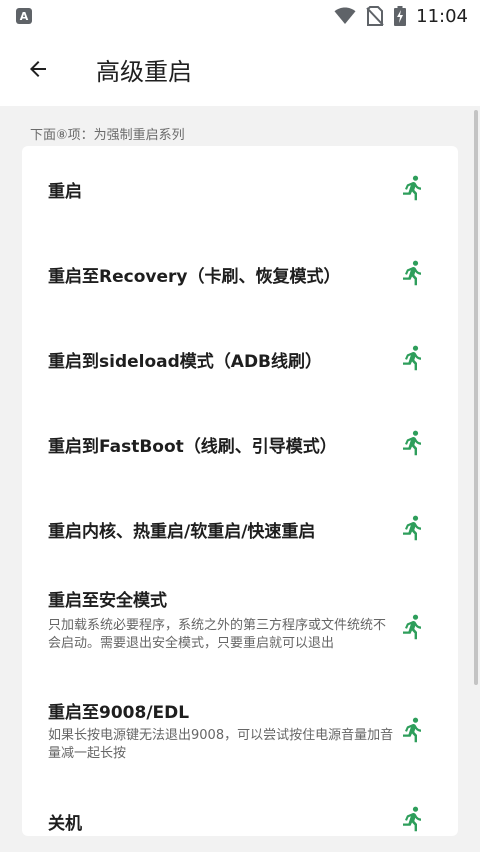 This screenshot has height=852, width=480. I want to click on app-notification-icon: A, so click(24, 16).